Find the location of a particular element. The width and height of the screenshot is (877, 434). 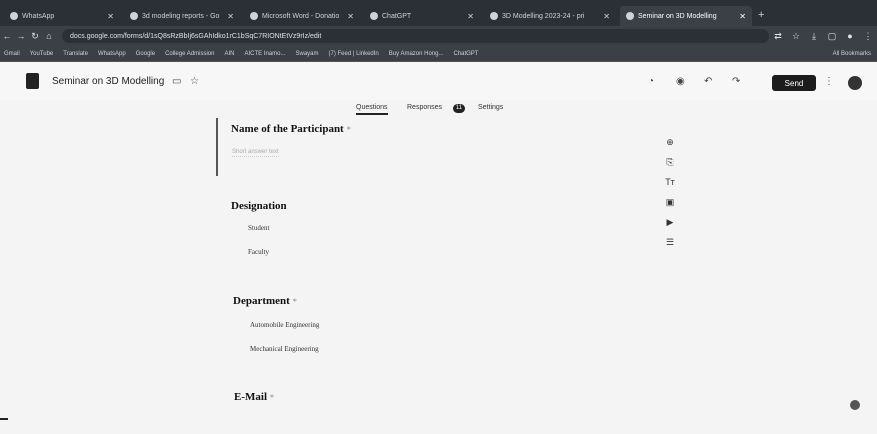

chatgpt-icon is located at coordinates (374, 16).